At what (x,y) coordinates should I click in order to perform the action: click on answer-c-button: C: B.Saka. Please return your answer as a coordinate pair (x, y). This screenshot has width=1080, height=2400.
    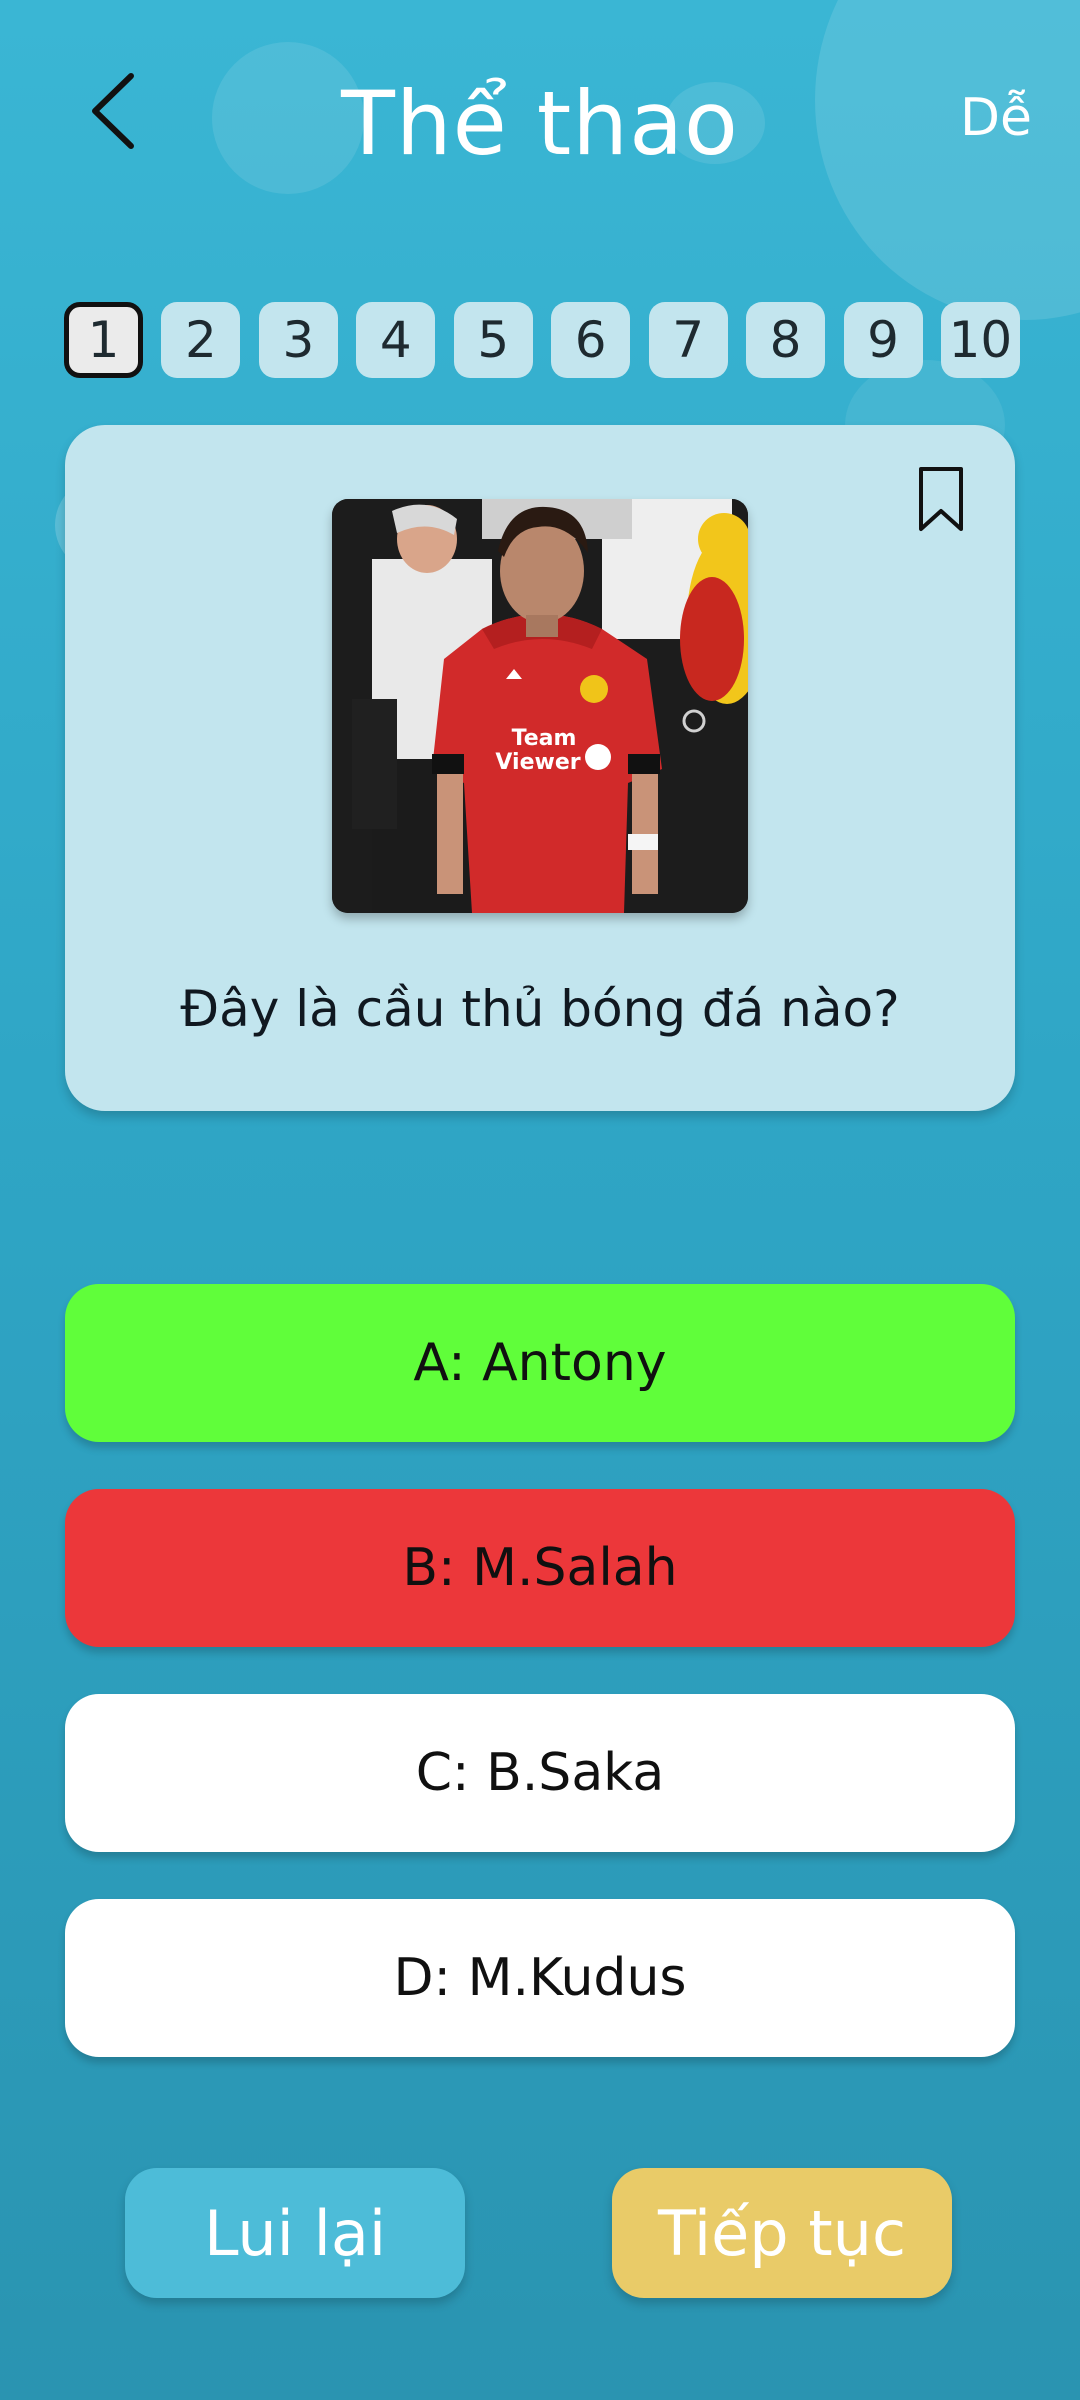
    Looking at the image, I should click on (540, 1773).